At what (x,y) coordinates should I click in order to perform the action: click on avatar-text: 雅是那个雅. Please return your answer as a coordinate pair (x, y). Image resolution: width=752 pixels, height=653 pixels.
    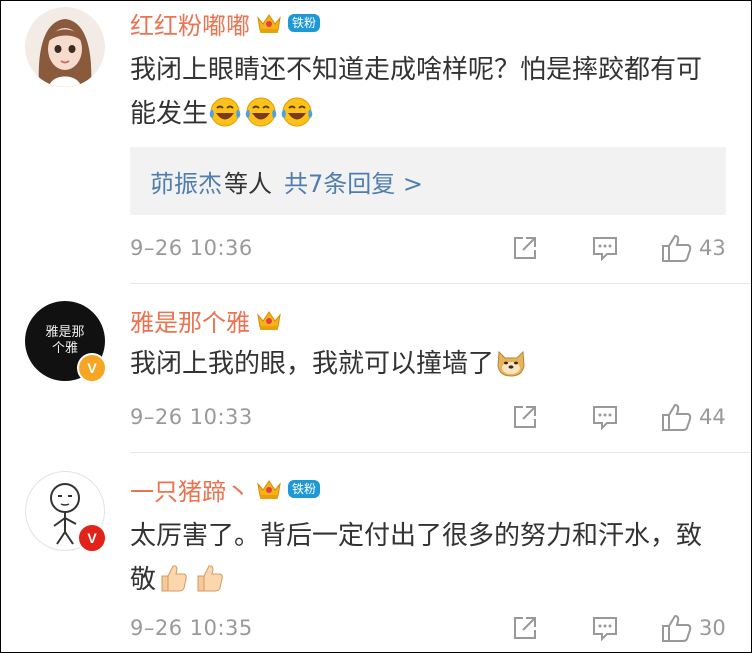
    Looking at the image, I should click on (65, 340).